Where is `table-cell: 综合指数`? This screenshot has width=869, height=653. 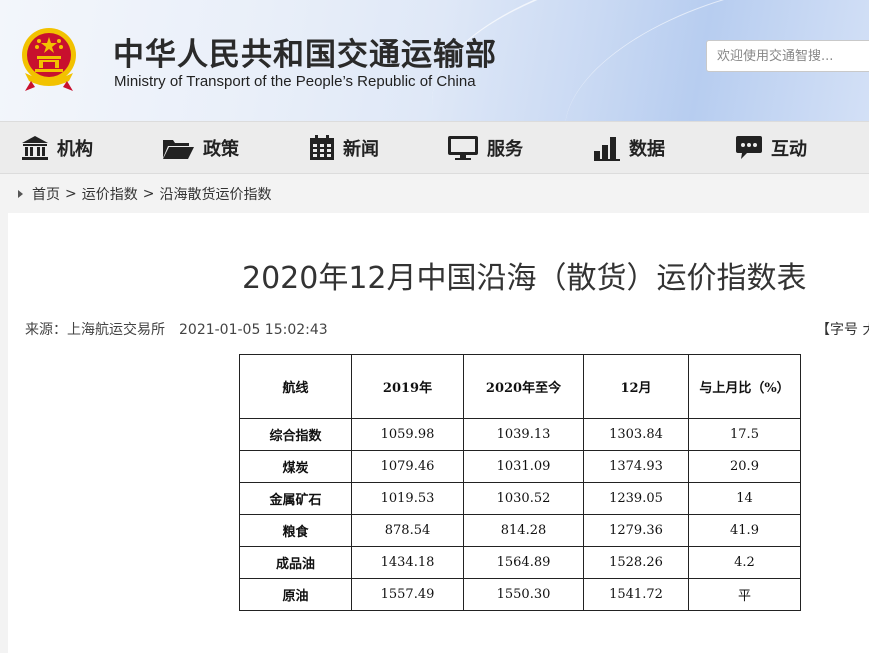
table-cell: 综合指数 is located at coordinates (295, 434).